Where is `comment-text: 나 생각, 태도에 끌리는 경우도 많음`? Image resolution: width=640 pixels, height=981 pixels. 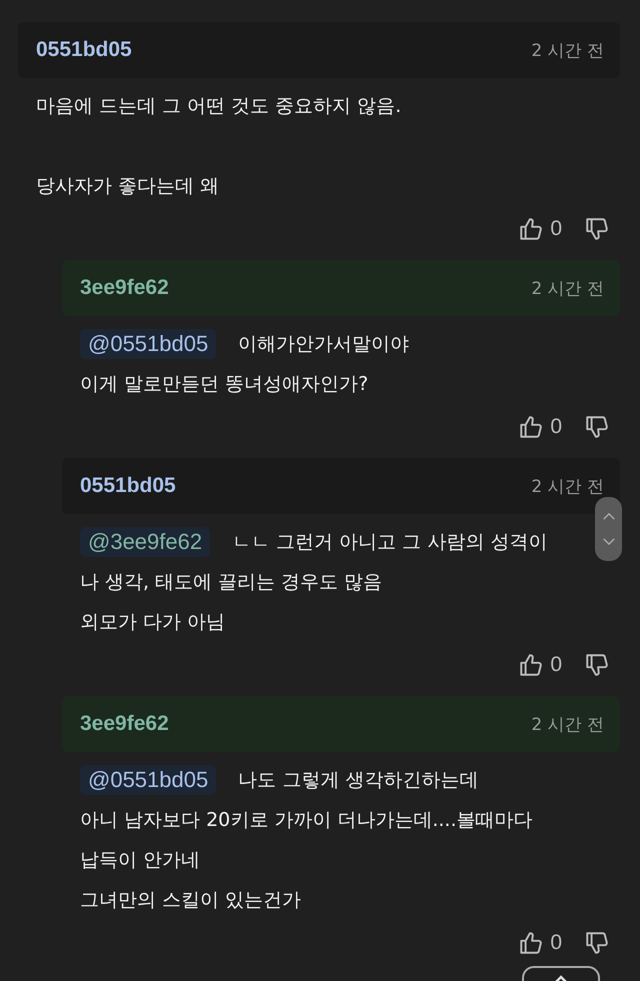
comment-text: 나 생각, 태도에 끌리는 경우도 많음 is located at coordinates (231, 582).